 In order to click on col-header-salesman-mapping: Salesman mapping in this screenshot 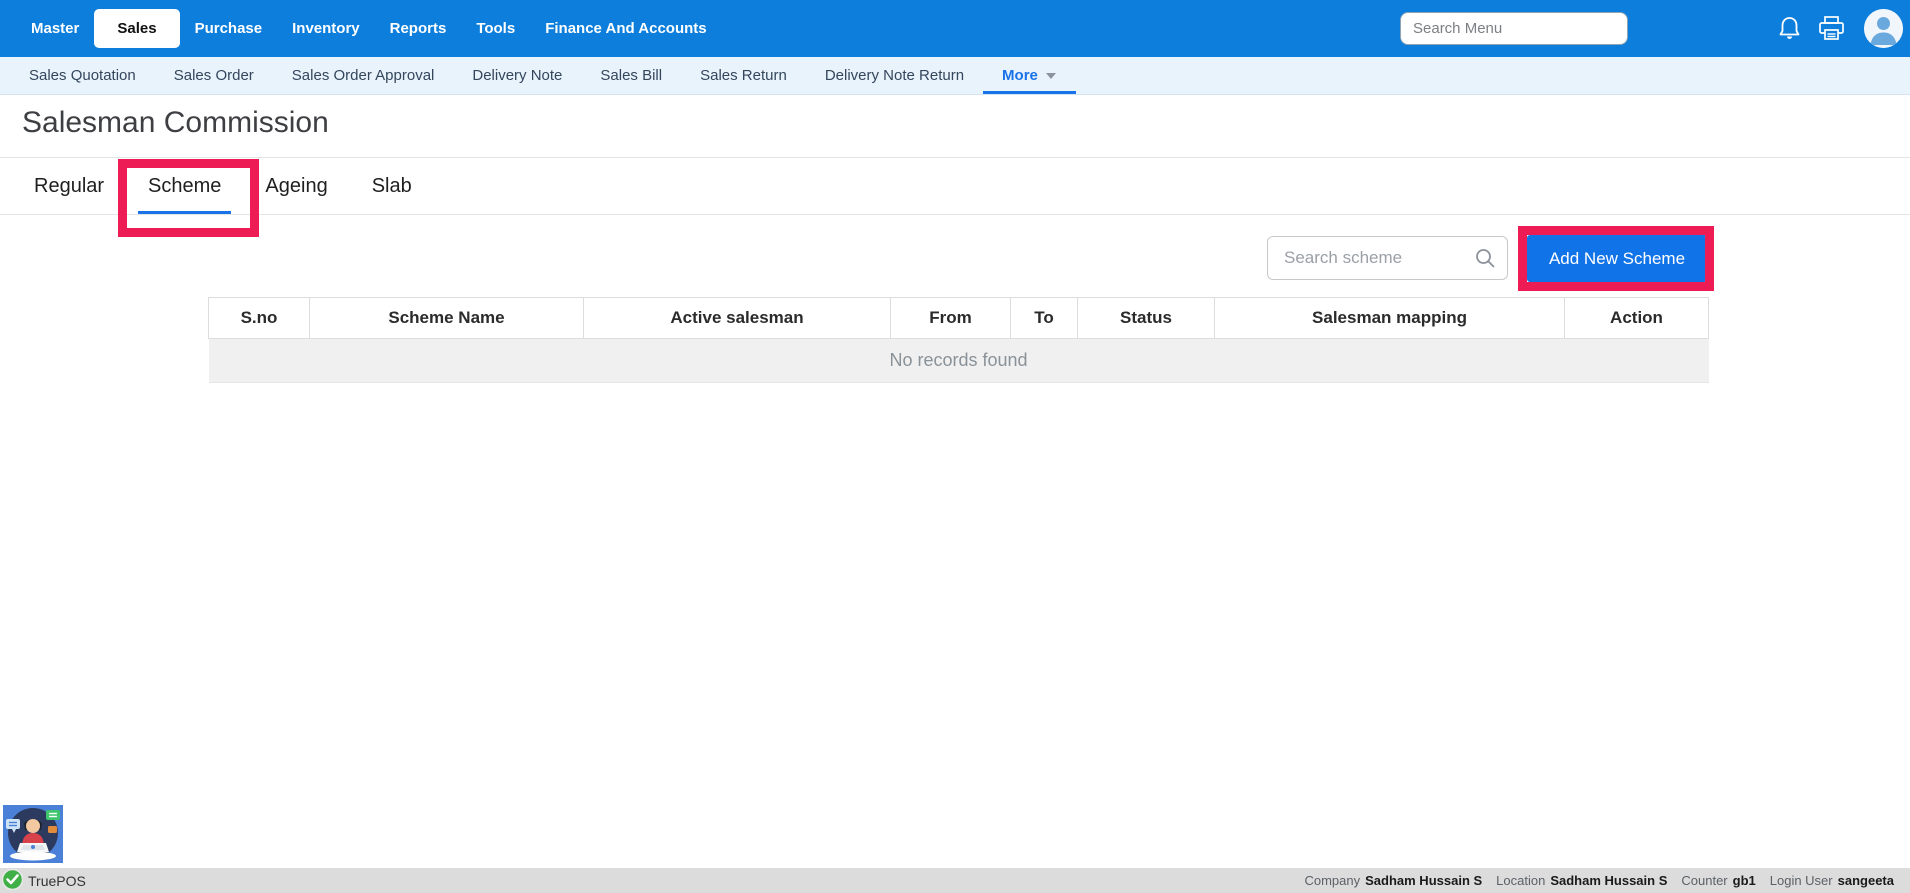, I will do `click(1389, 318)`.